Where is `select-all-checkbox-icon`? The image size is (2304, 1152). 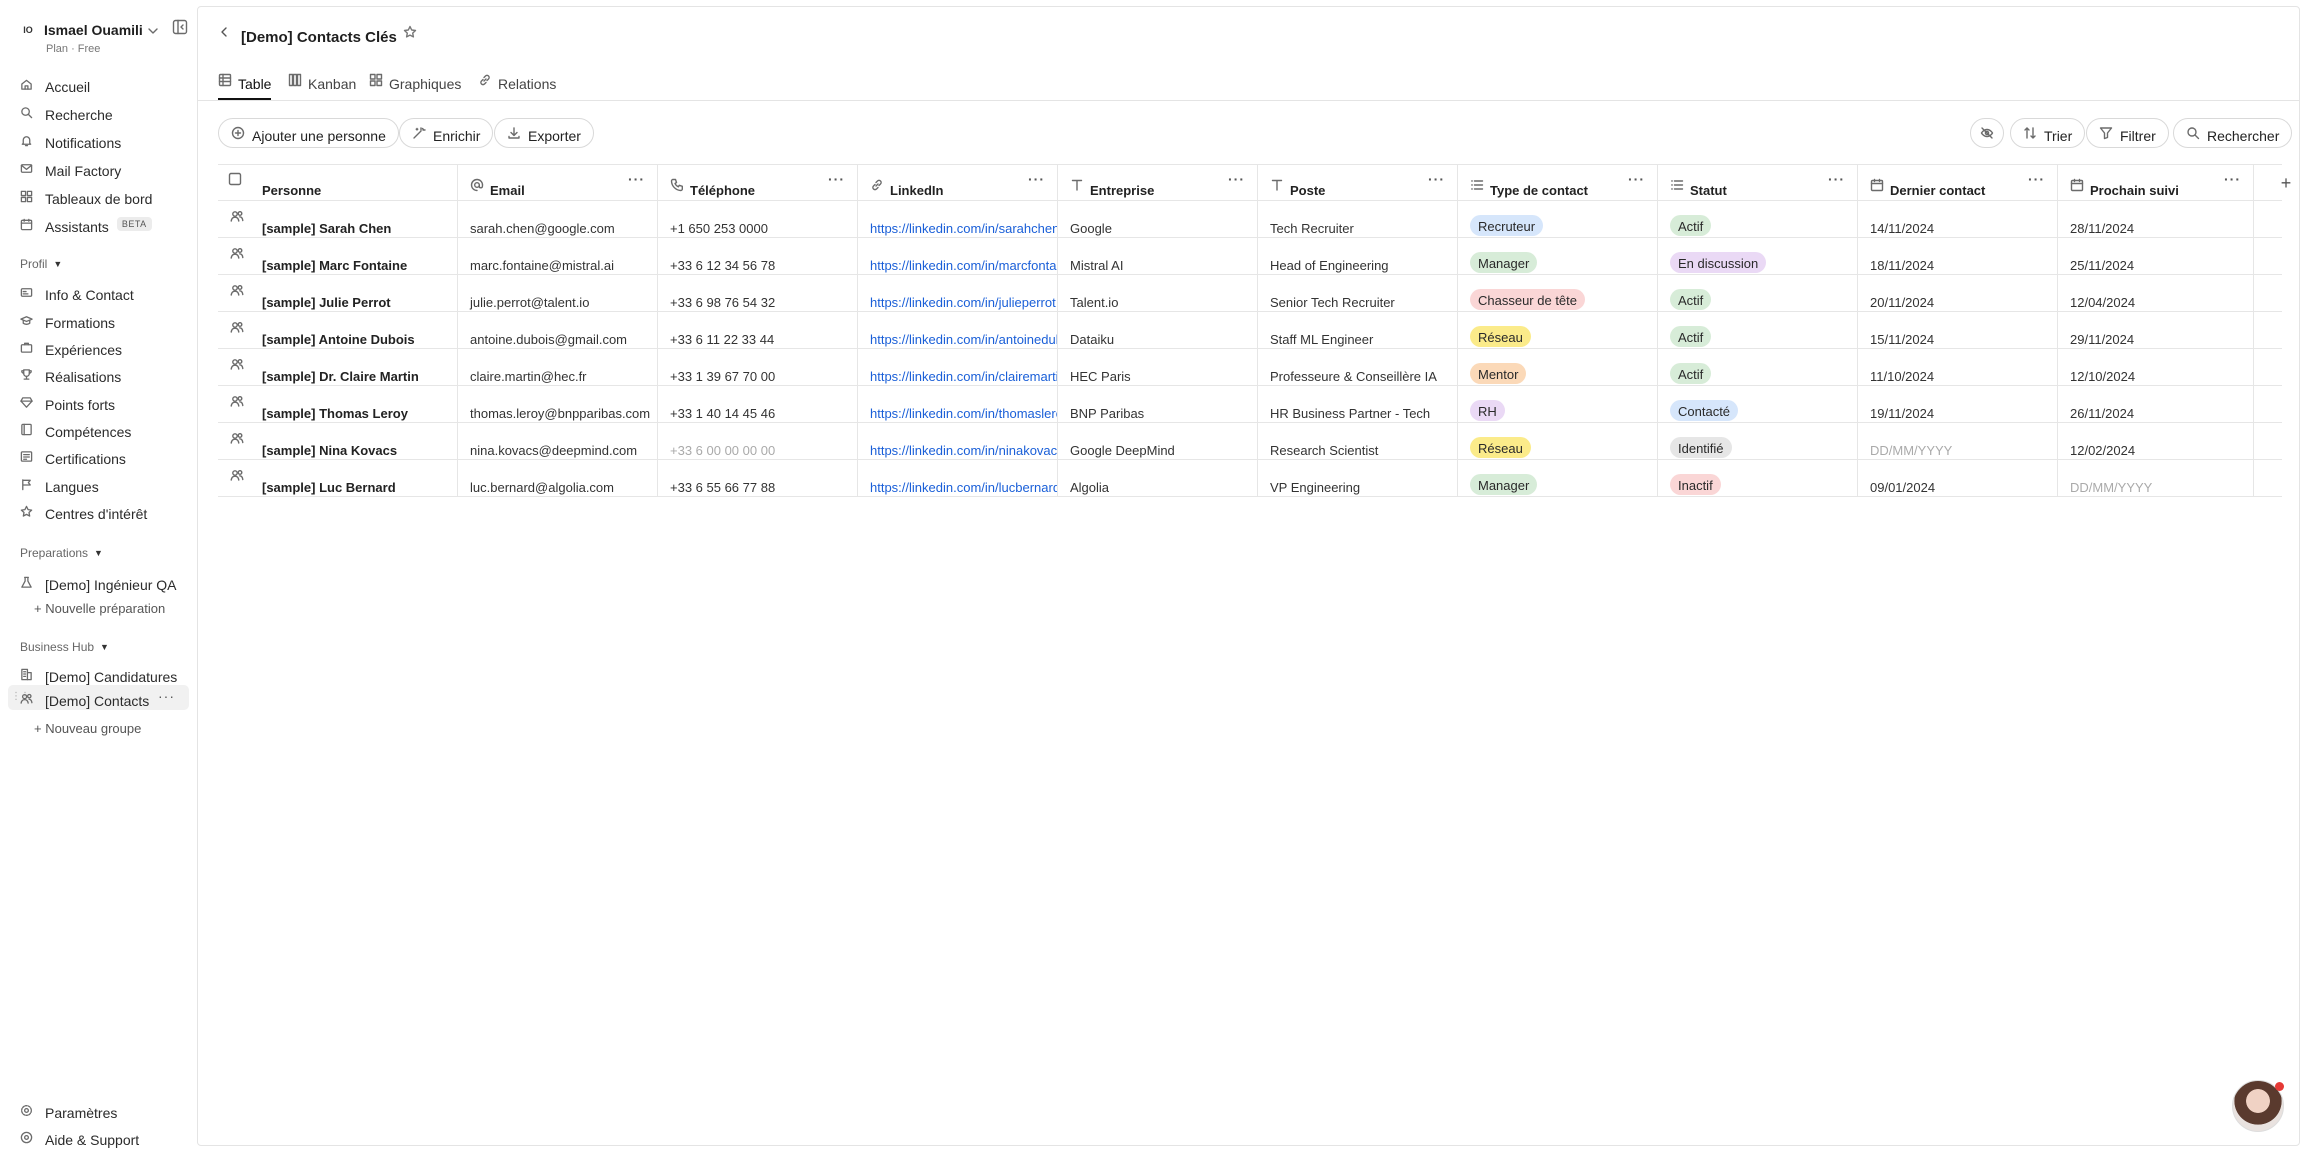
select-all-checkbox-icon is located at coordinates (235, 179).